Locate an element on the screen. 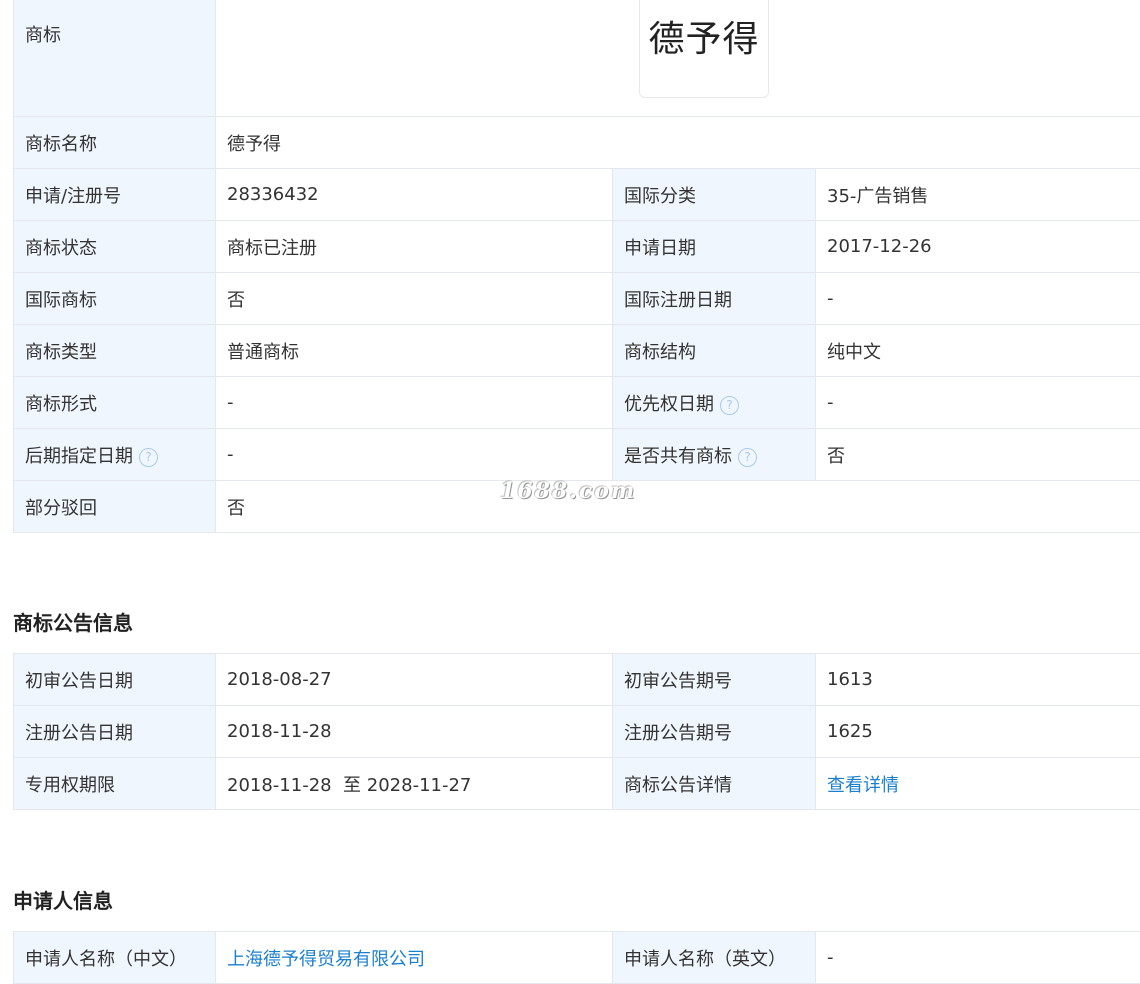  field-label: 初审公告期号 is located at coordinates (714, 680).